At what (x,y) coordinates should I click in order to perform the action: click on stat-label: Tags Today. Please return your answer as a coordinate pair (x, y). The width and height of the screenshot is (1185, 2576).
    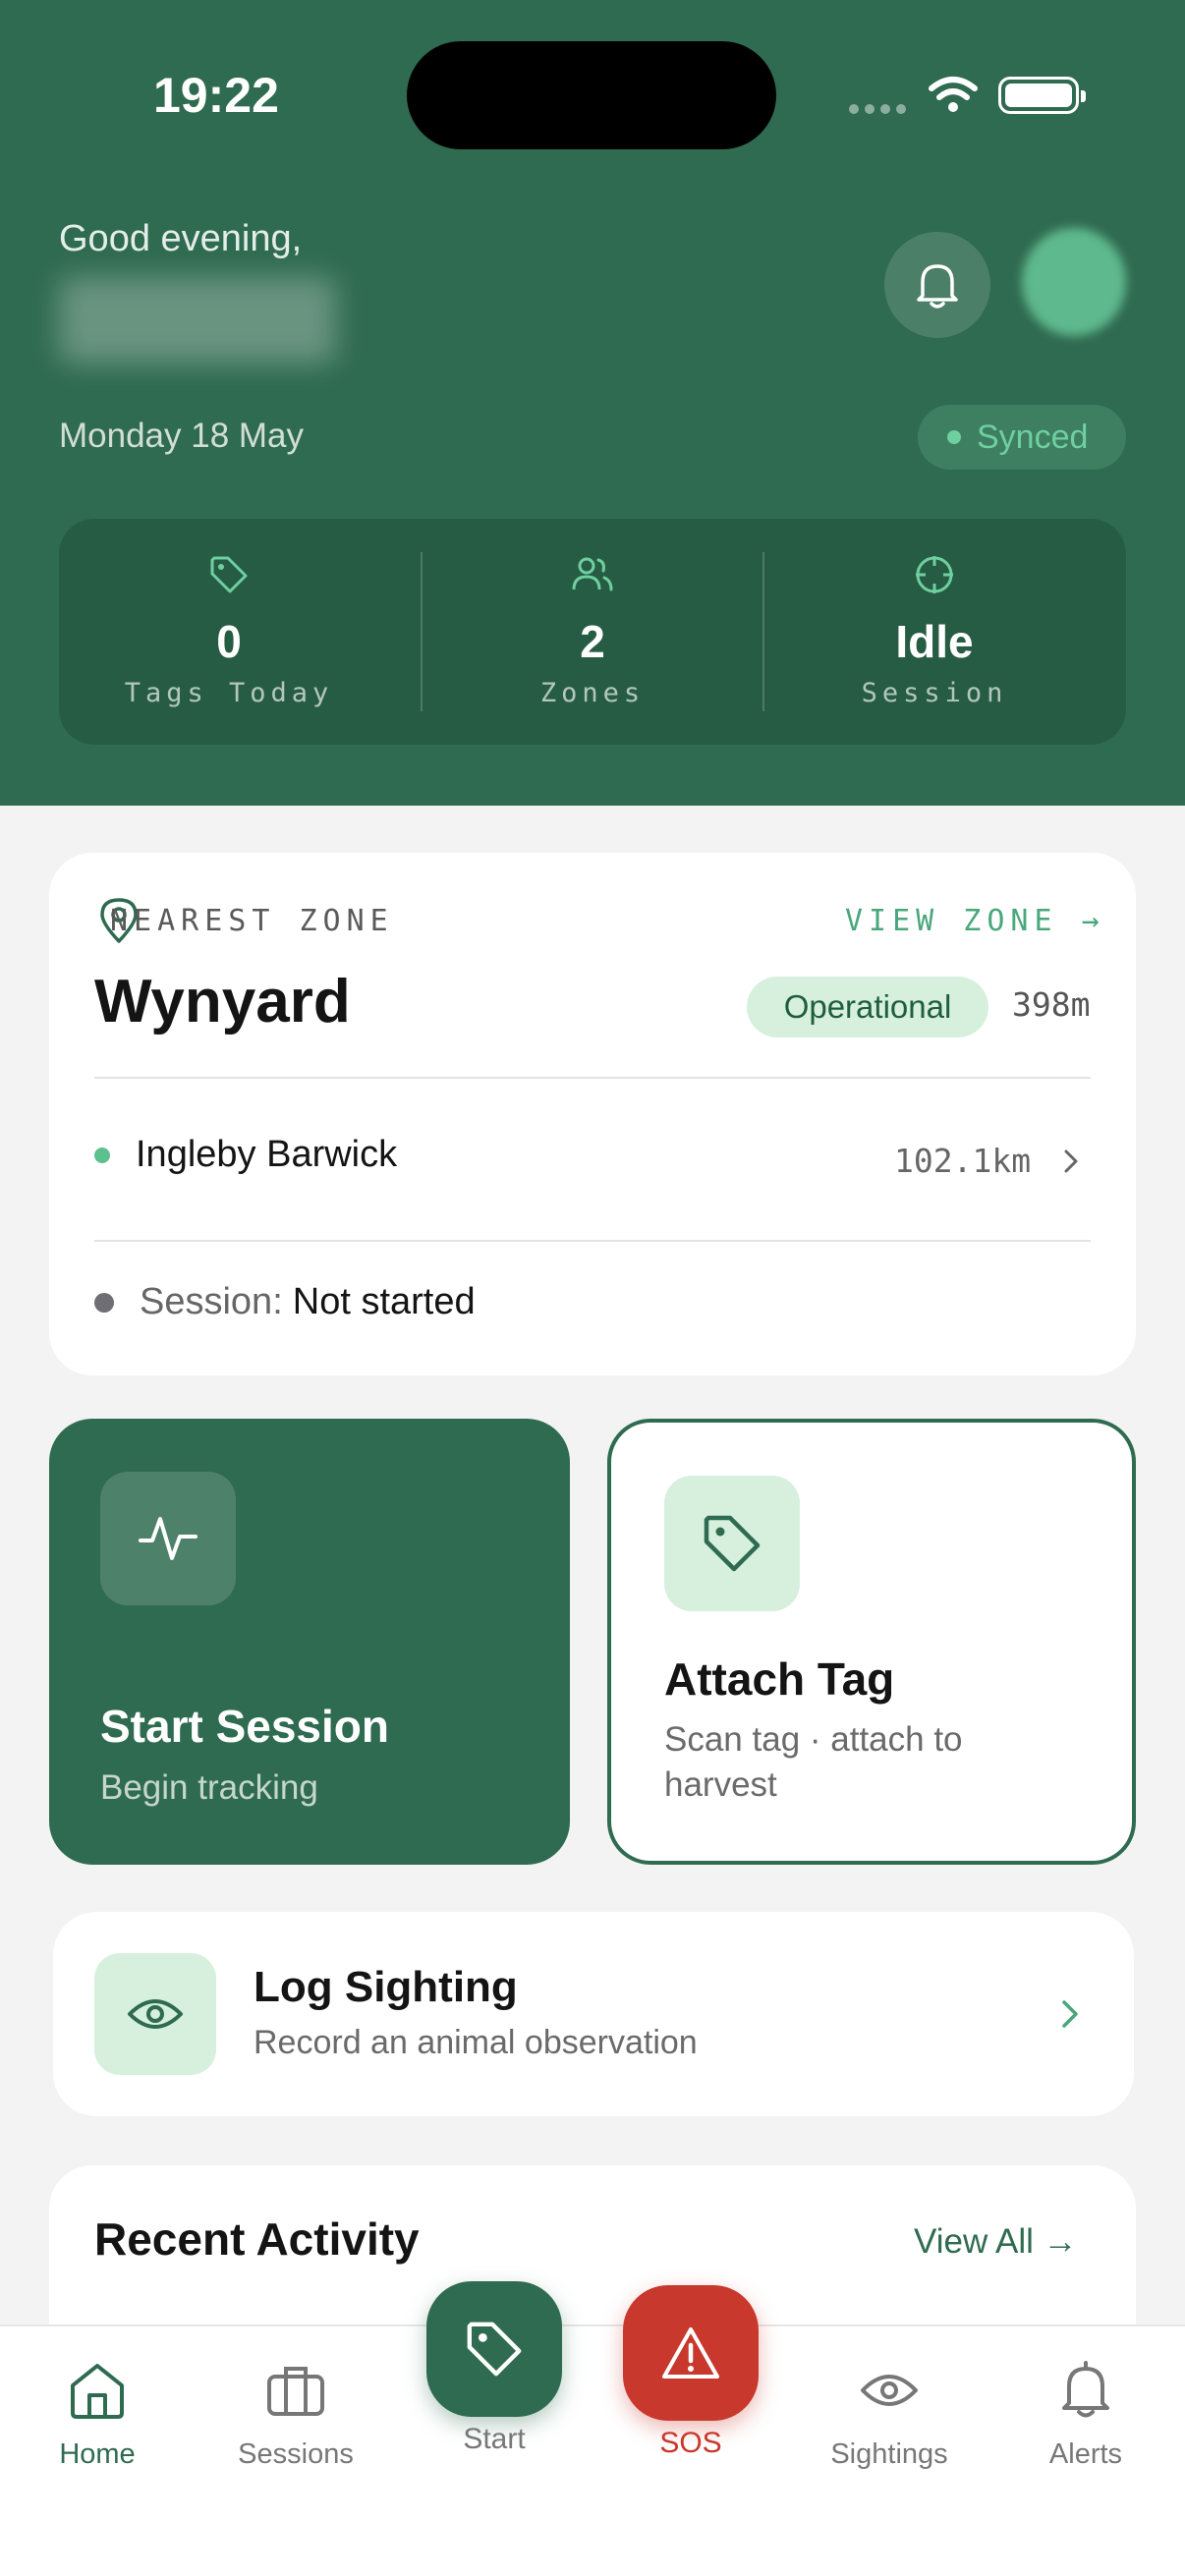
    Looking at the image, I should click on (229, 693).